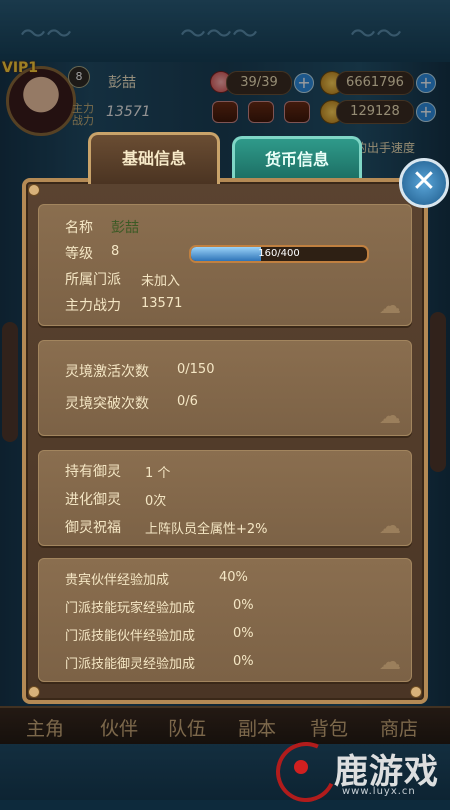 This screenshot has height=810, width=450. Describe the element at coordinates (130, 608) in the screenshot. I see `sect-player-exp-label: 门派技能玩家经验加成` at that location.